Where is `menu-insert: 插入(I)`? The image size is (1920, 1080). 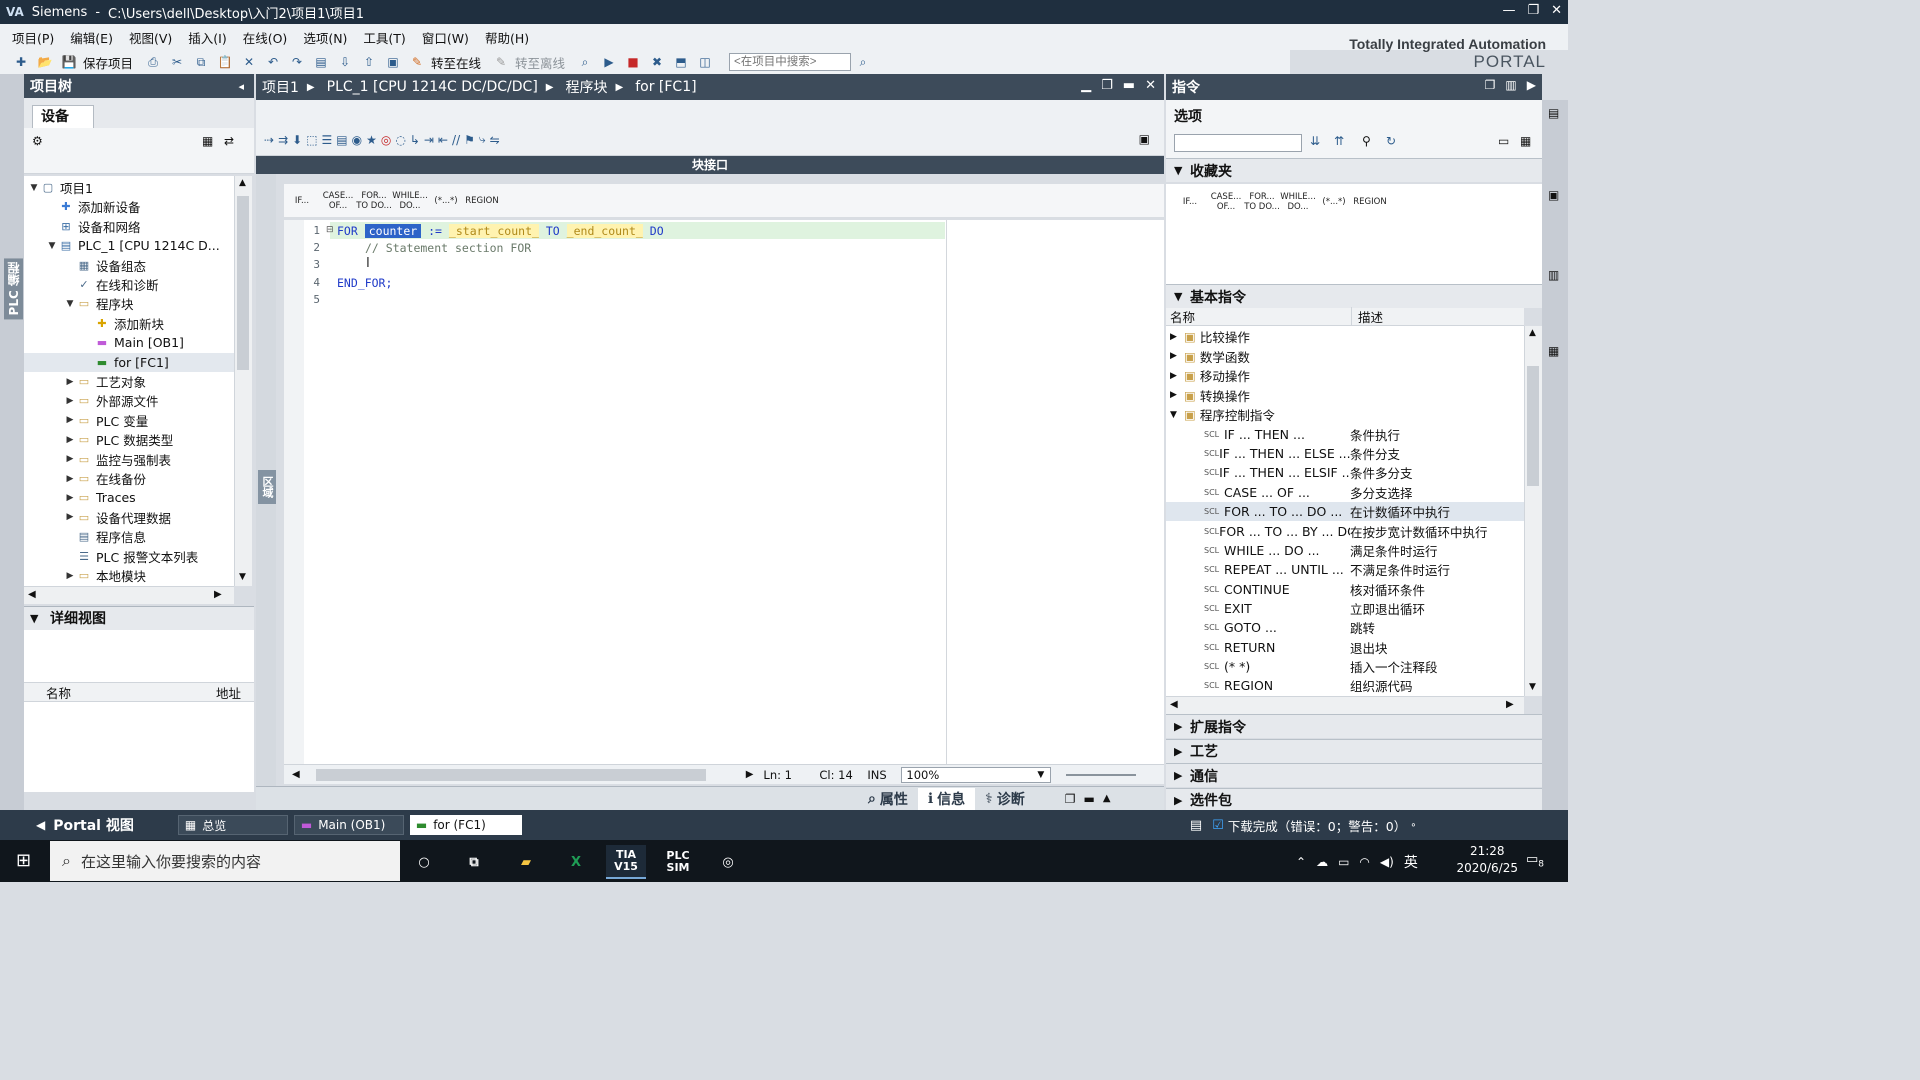
menu-insert: 插入(I) is located at coordinates (207, 37).